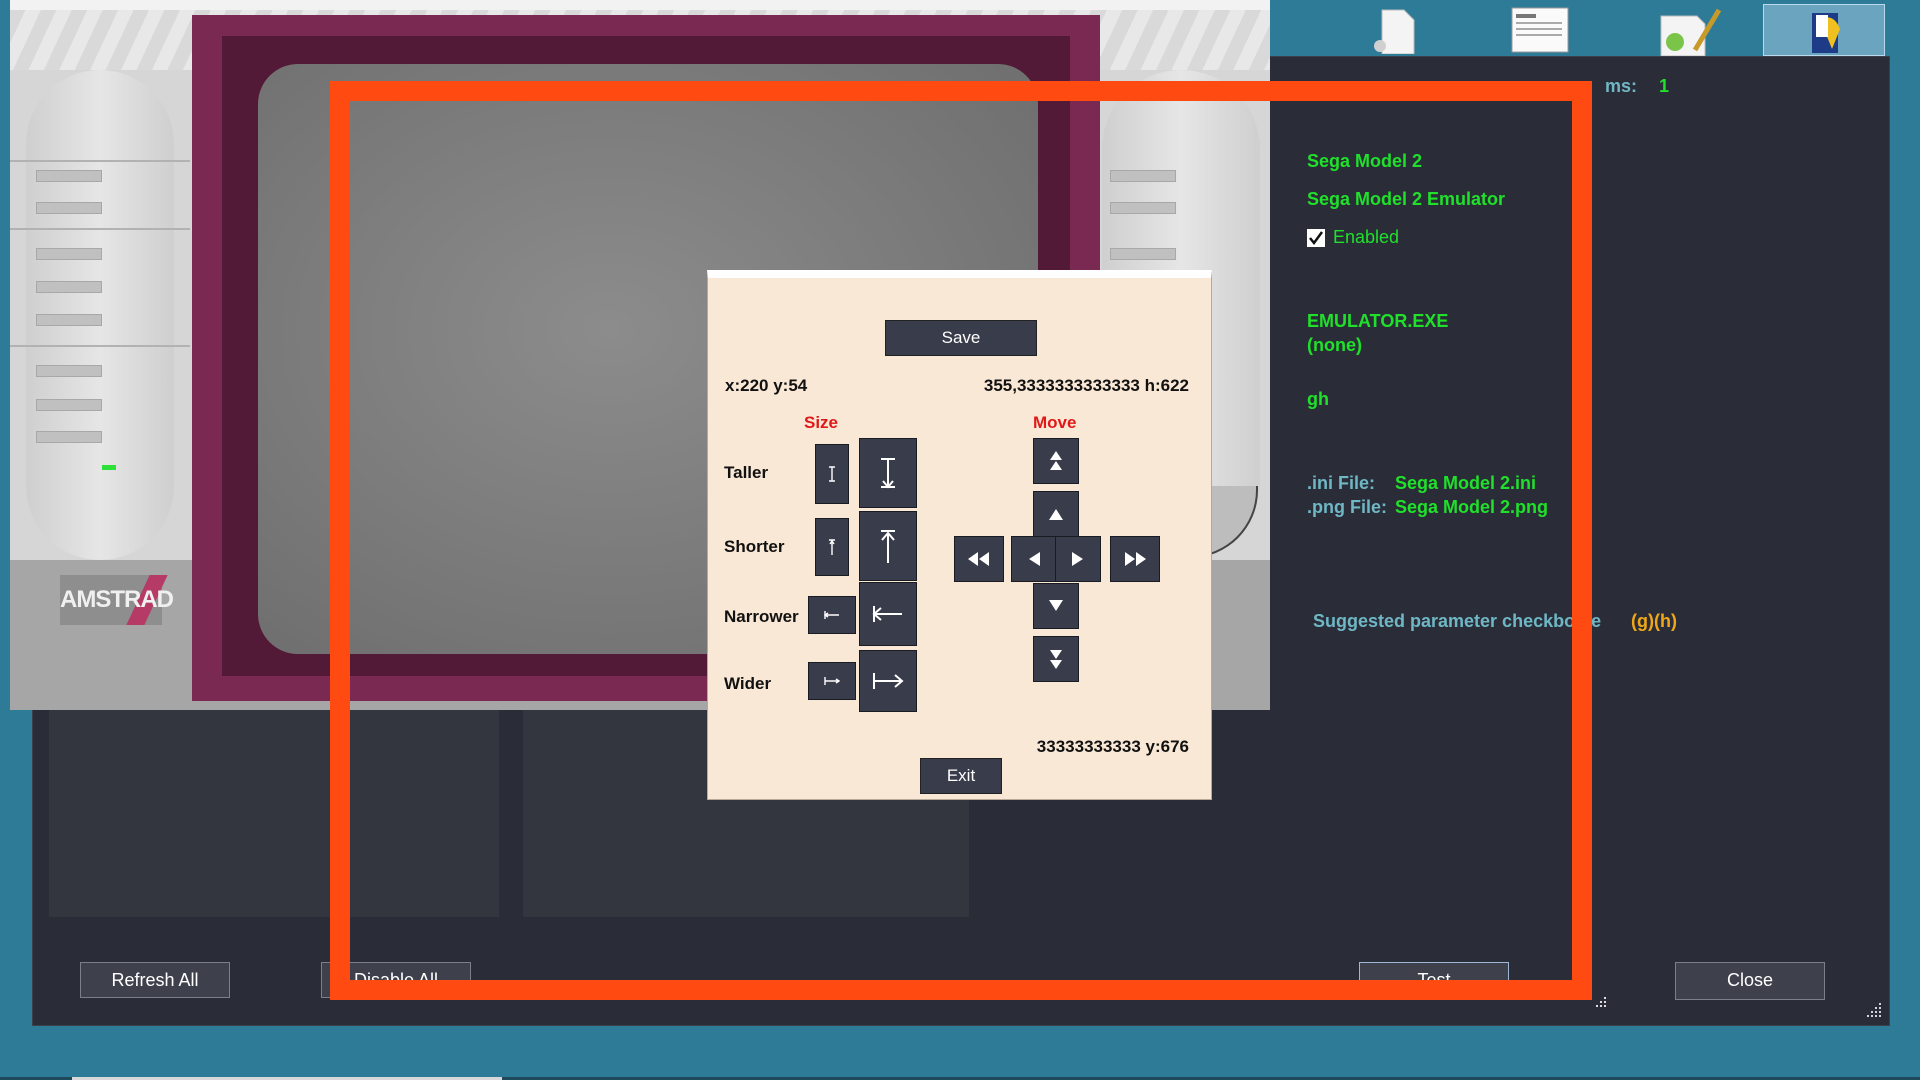 The image size is (1920, 1080). I want to click on taller-small-button, so click(832, 474).